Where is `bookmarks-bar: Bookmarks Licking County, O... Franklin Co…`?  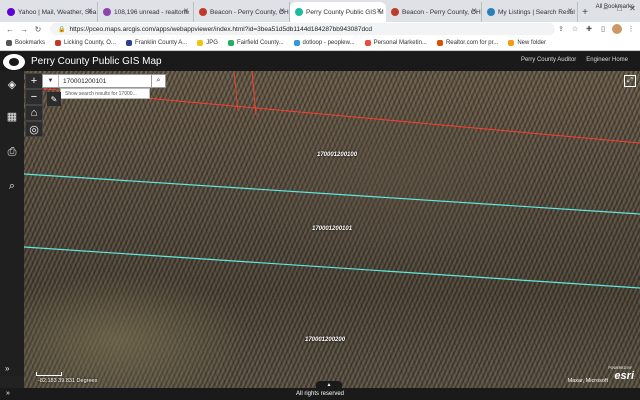
bookmarks-bar: Bookmarks Licking County, O... Franklin Co… is located at coordinates (320, 43).